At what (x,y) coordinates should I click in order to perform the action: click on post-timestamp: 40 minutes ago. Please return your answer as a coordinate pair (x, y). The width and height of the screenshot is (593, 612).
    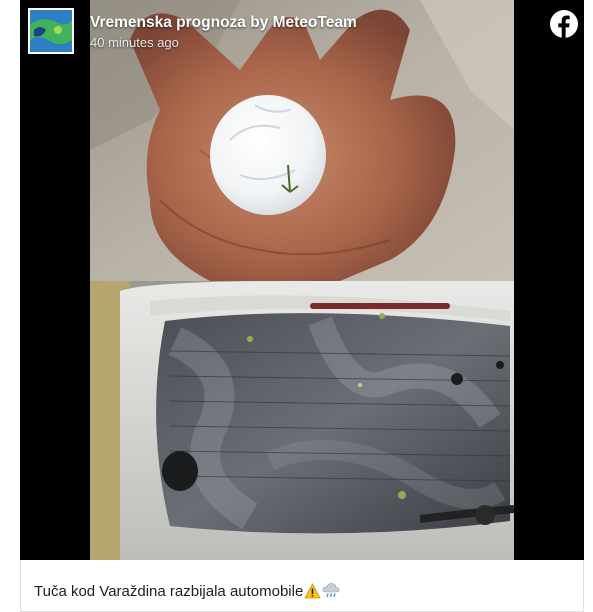
    Looking at the image, I should click on (134, 42).